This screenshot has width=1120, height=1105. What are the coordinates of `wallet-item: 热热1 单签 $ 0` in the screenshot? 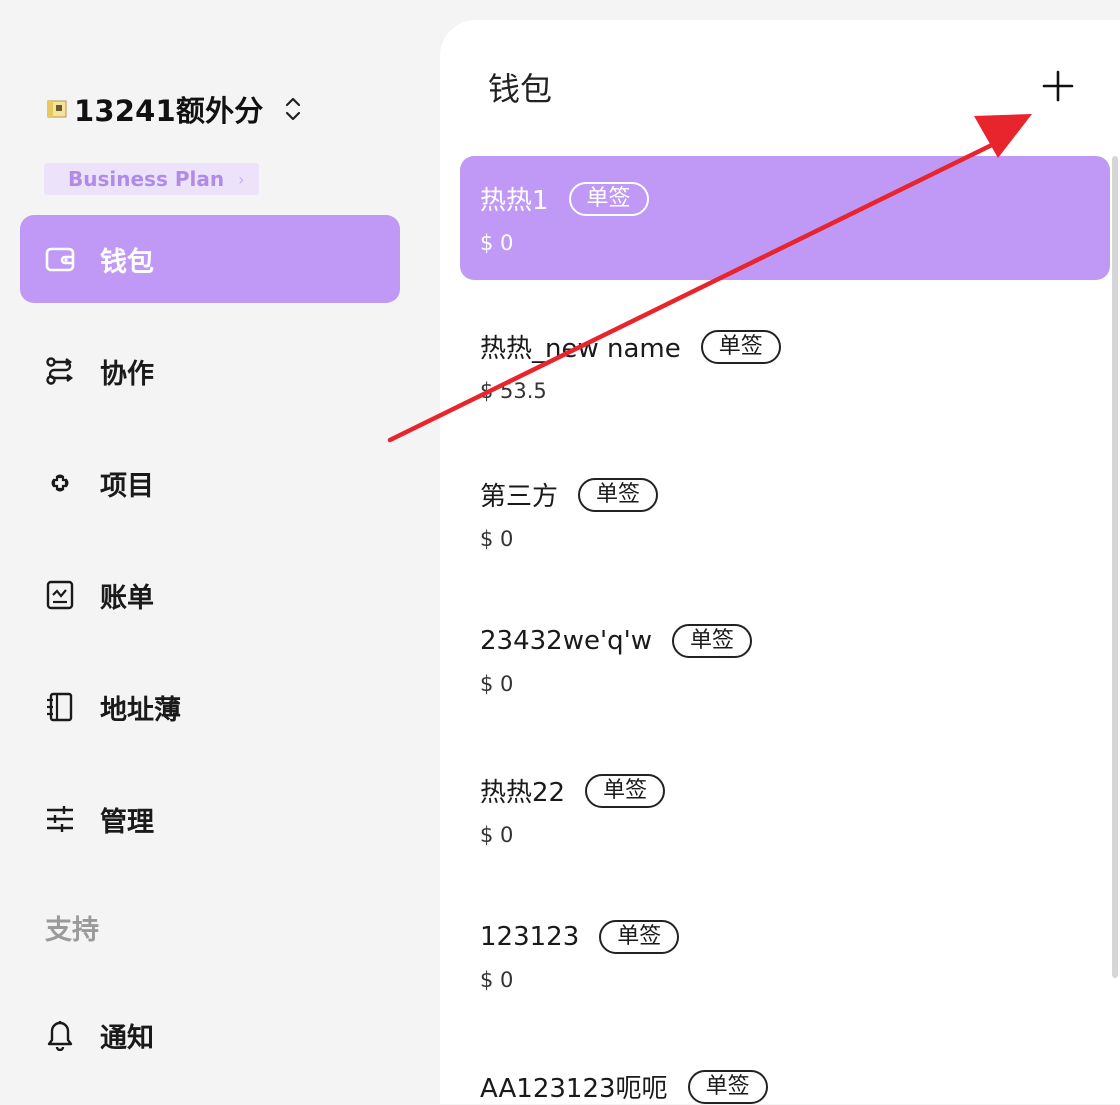 It's located at (785, 218).